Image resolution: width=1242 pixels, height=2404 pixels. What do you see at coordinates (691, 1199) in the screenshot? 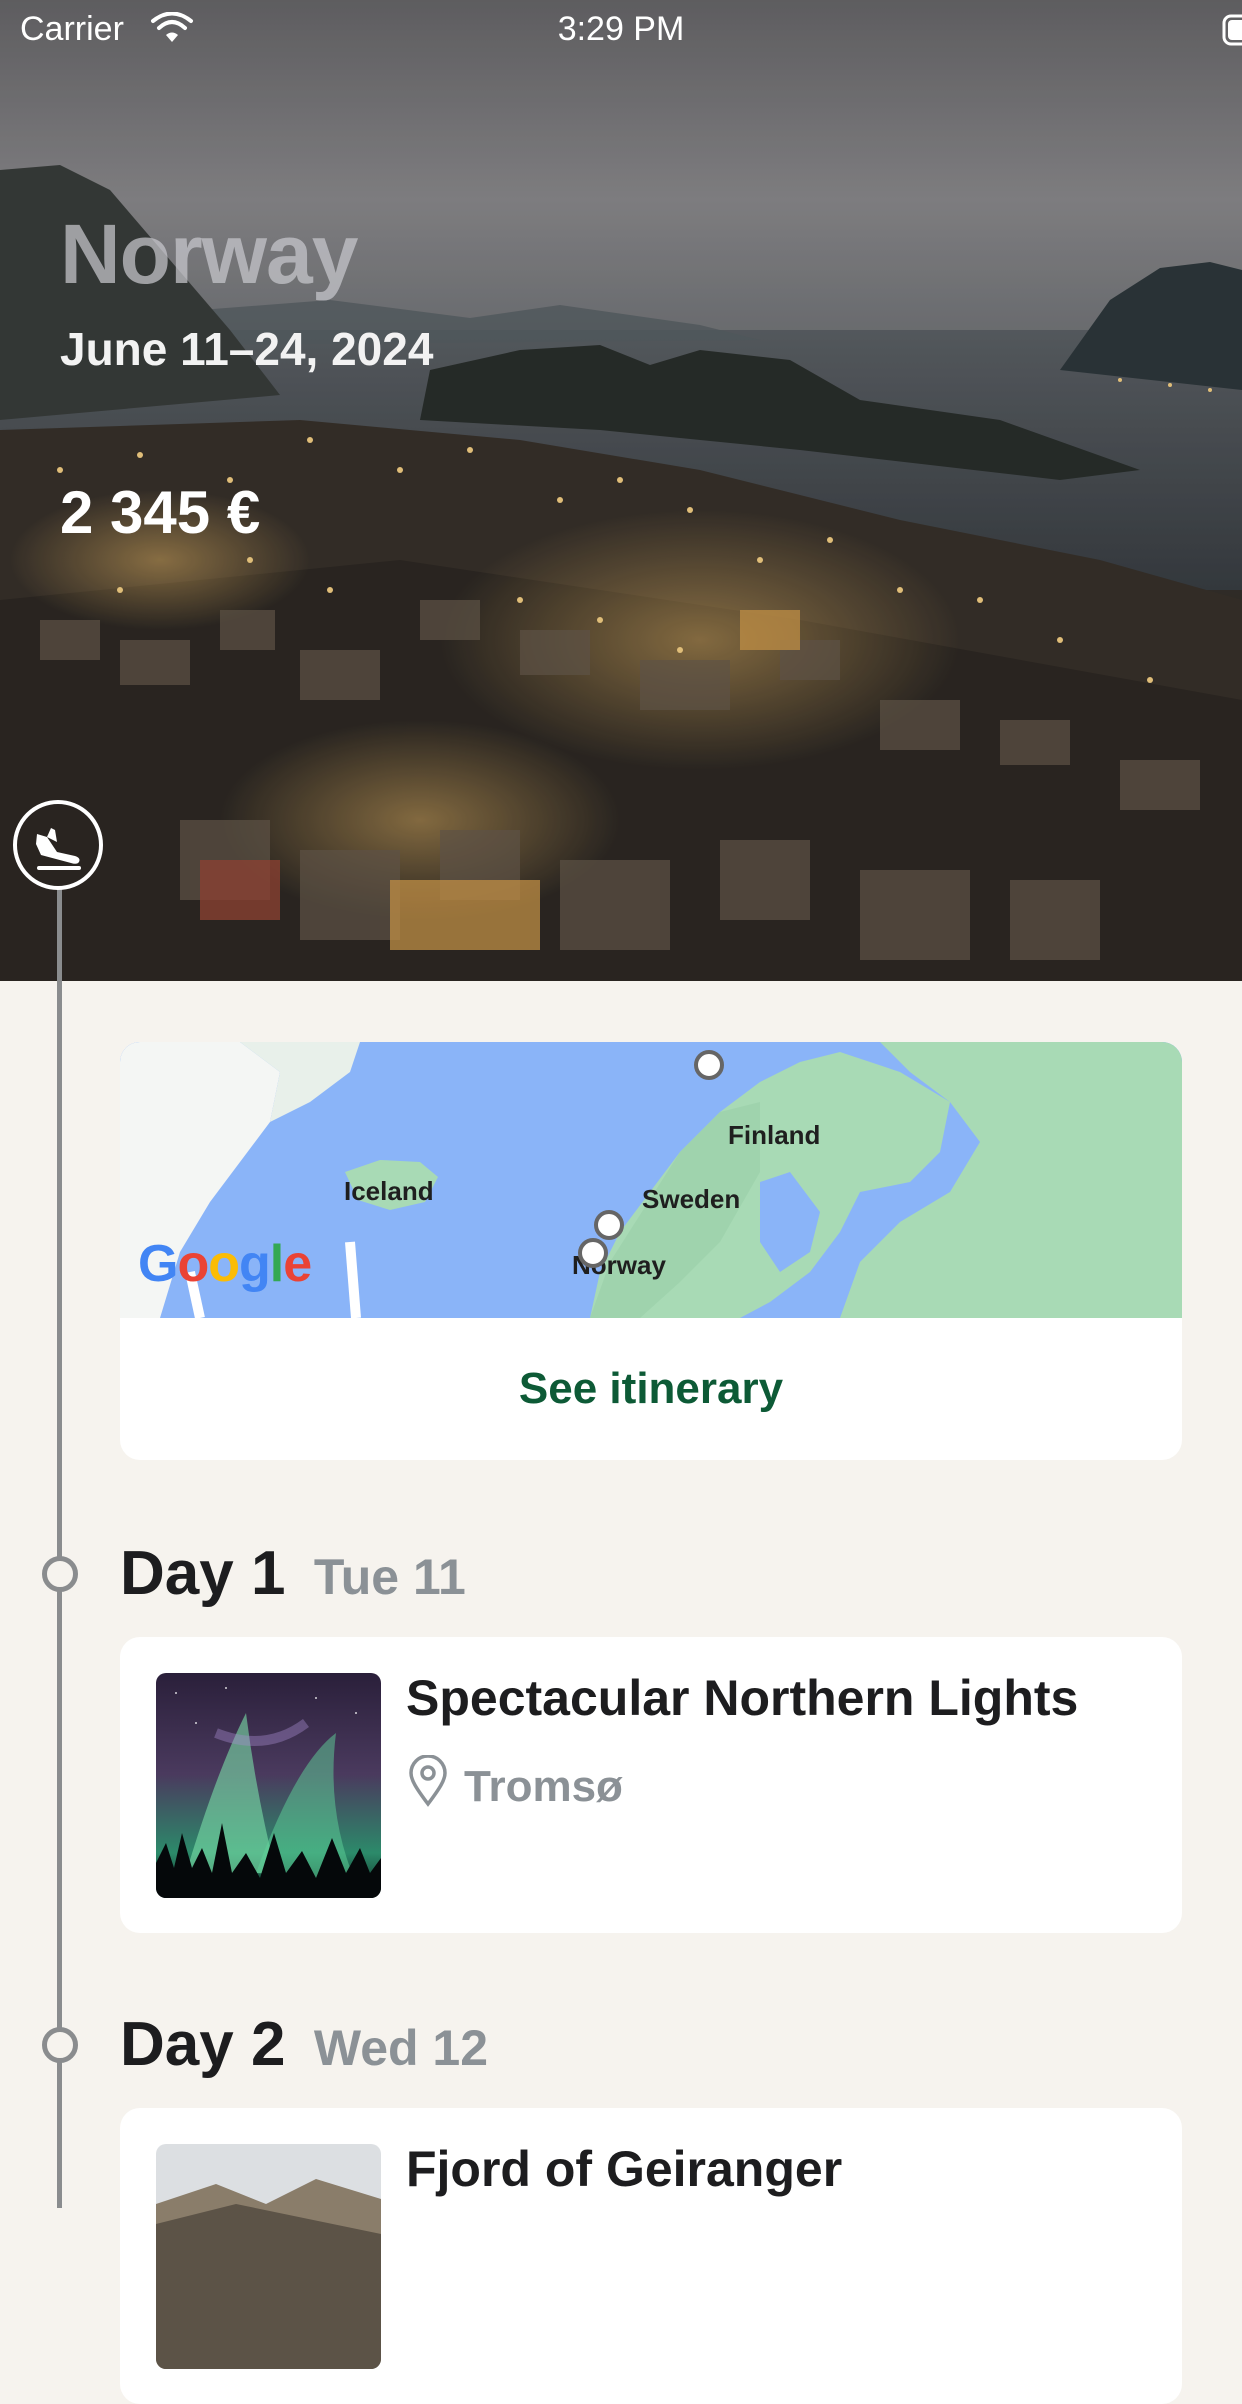
I see `map-label-sweden: Sweden` at bounding box center [691, 1199].